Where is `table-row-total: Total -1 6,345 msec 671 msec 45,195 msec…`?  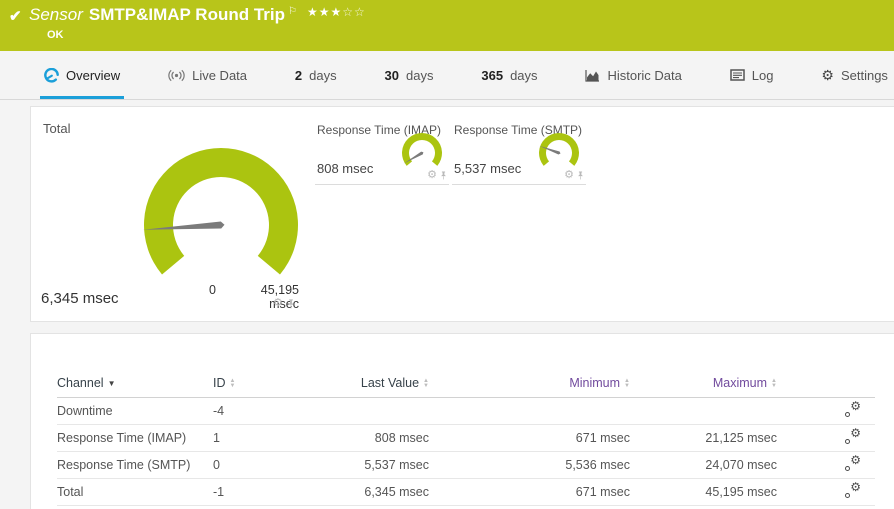 table-row-total: Total -1 6,345 msec 671 msec 45,195 msec… is located at coordinates (466, 492).